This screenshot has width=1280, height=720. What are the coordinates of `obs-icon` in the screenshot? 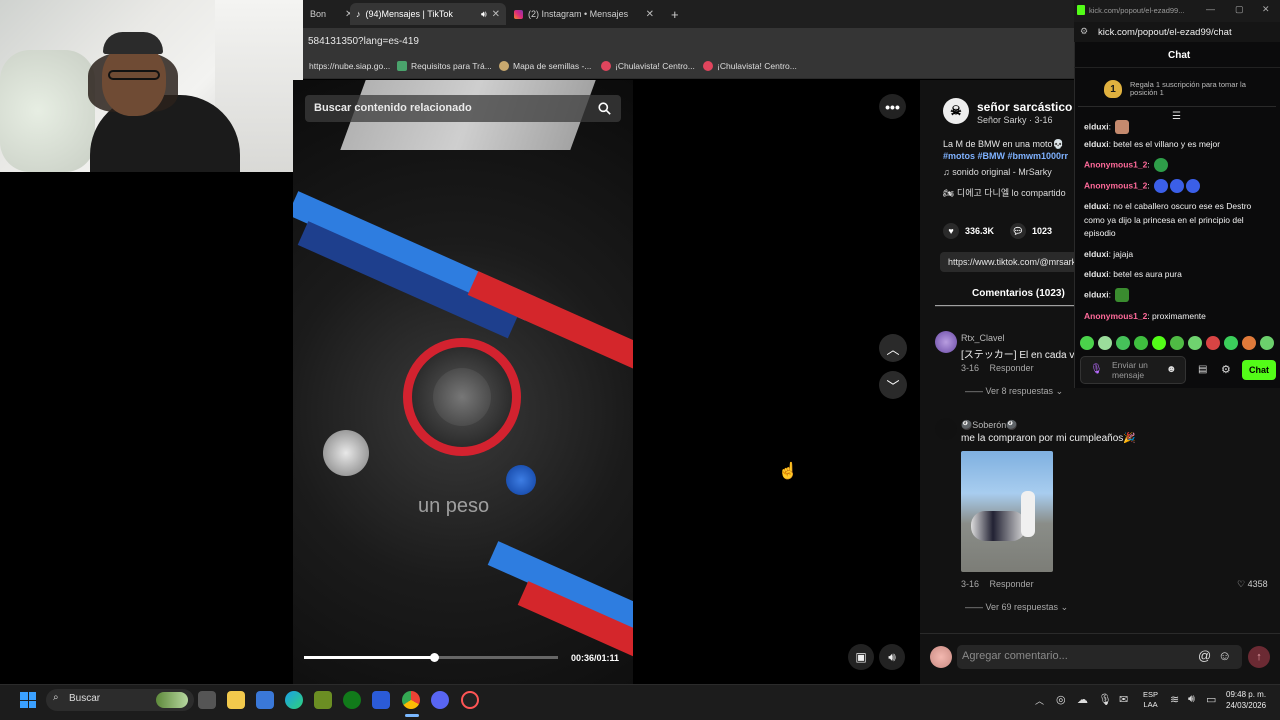 It's located at (470, 700).